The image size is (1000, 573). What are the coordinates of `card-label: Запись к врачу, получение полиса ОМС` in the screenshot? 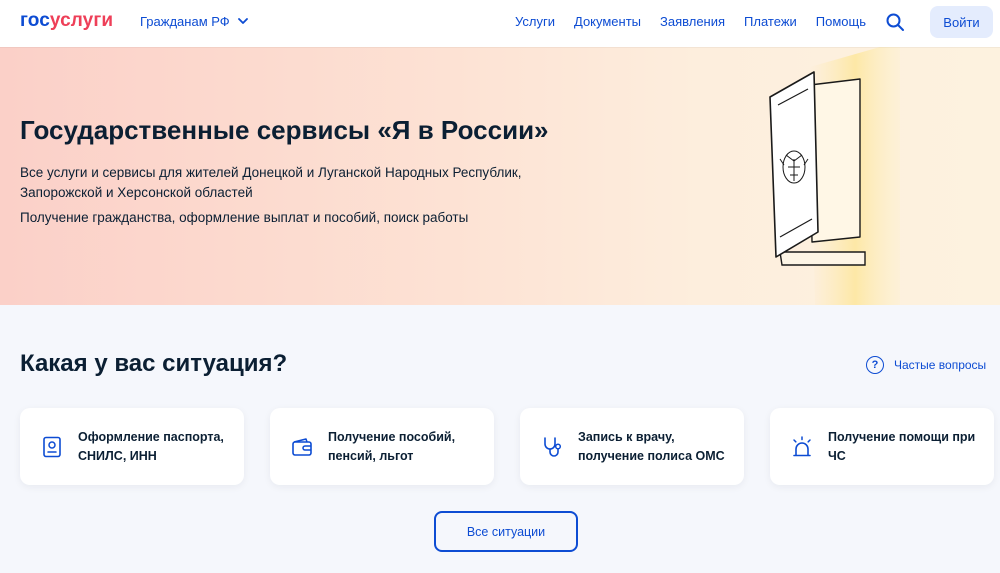 It's located at (651, 446).